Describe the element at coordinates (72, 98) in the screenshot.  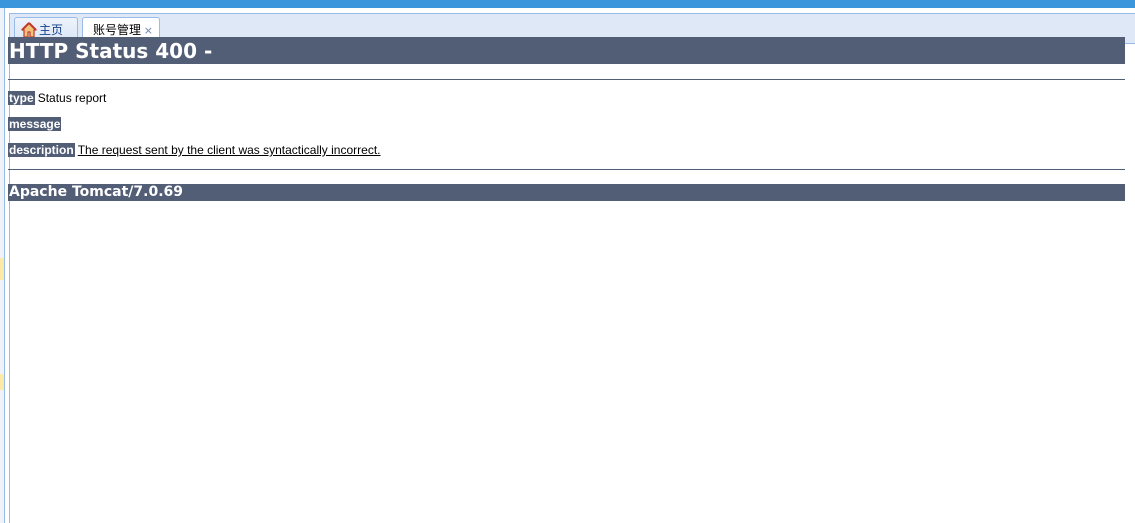
I see `type-value: Status report` at that location.